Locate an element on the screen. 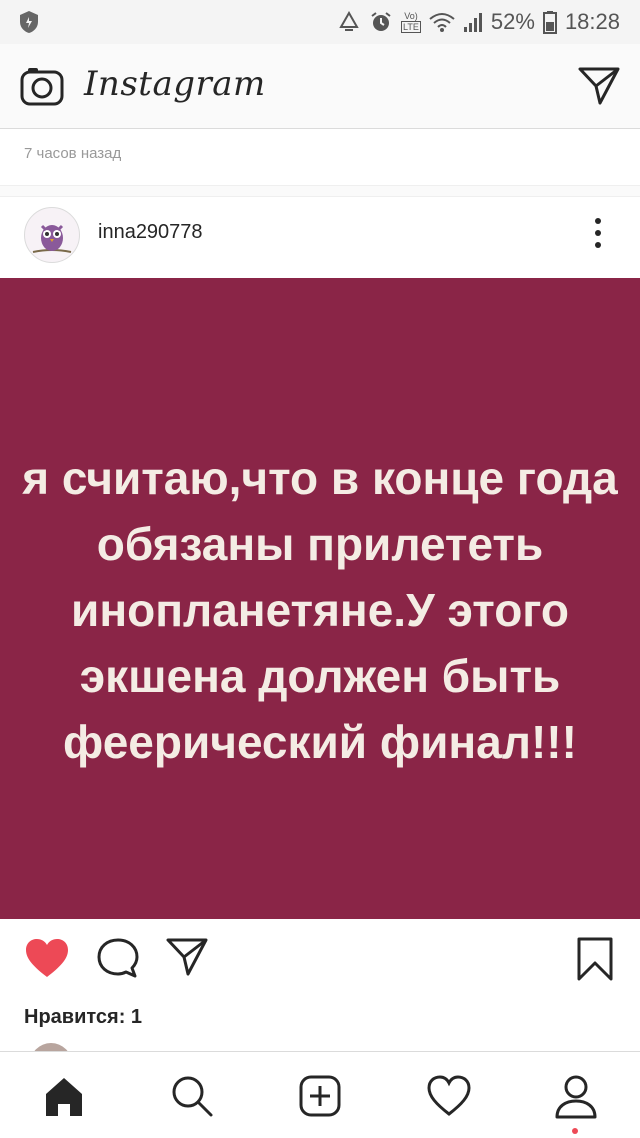  share-icon is located at coordinates (187, 959).